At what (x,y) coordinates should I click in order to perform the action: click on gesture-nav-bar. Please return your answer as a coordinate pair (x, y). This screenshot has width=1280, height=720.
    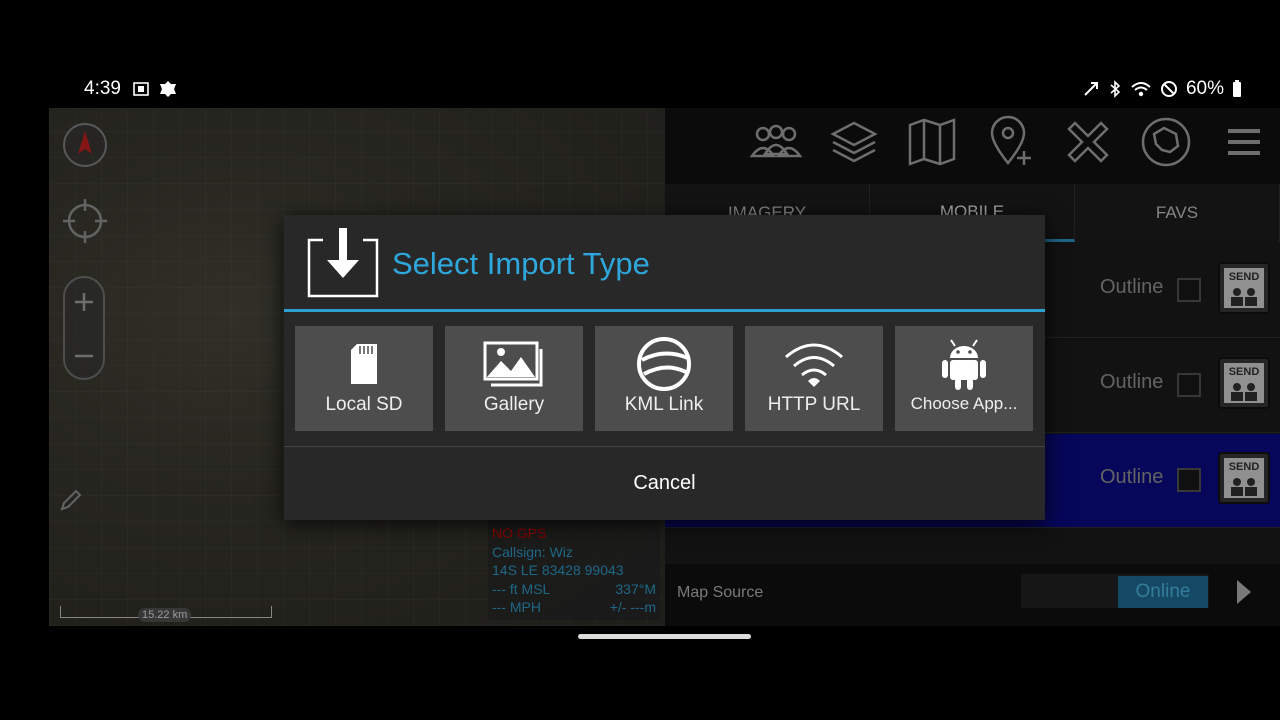
    Looking at the image, I should click on (664, 636).